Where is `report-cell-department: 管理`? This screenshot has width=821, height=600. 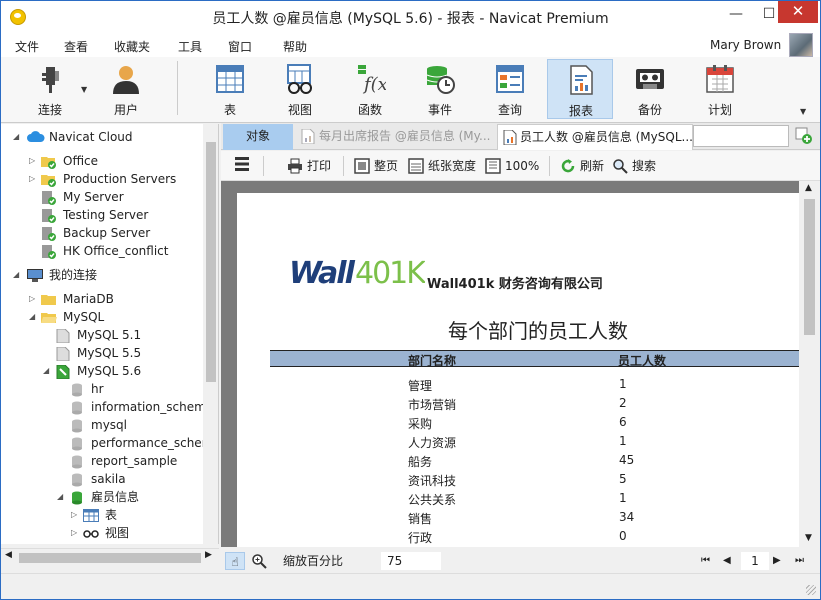 report-cell-department: 管理 is located at coordinates (420, 386).